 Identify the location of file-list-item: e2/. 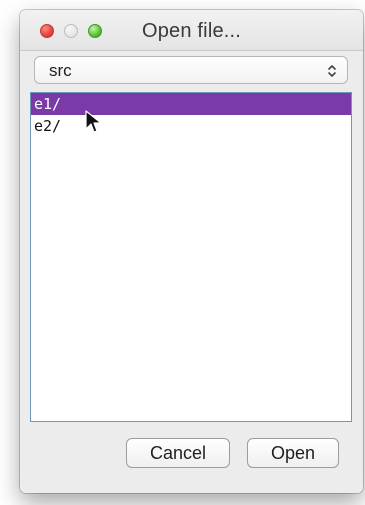
(191, 126).